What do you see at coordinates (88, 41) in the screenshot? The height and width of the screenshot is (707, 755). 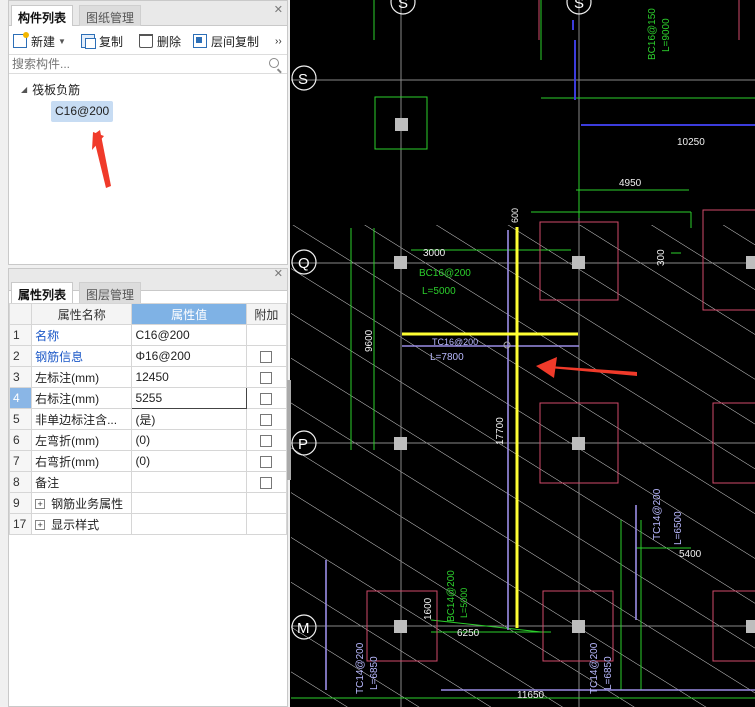 I see `copy-icon` at bounding box center [88, 41].